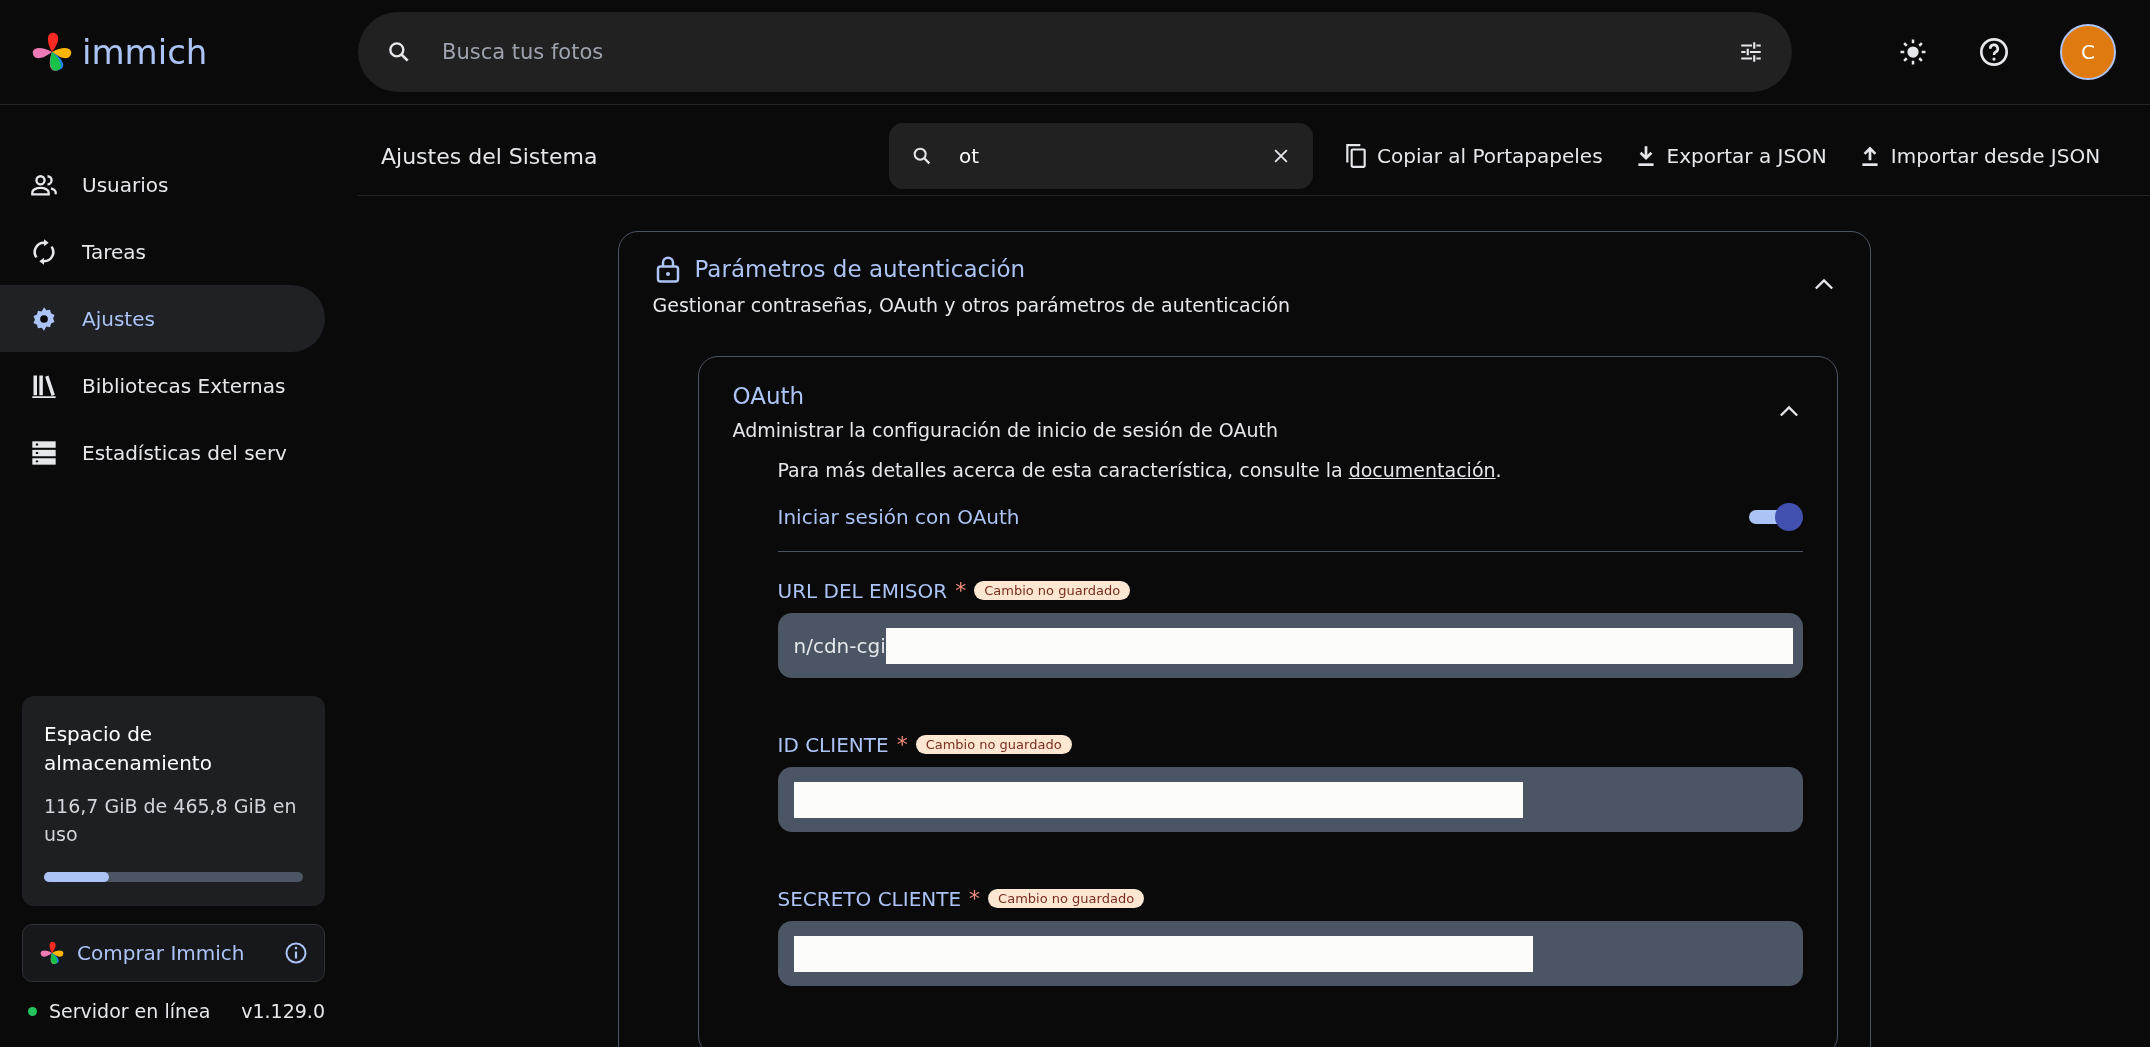  What do you see at coordinates (769, 396) in the screenshot?
I see `subsection-title: OAuth` at bounding box center [769, 396].